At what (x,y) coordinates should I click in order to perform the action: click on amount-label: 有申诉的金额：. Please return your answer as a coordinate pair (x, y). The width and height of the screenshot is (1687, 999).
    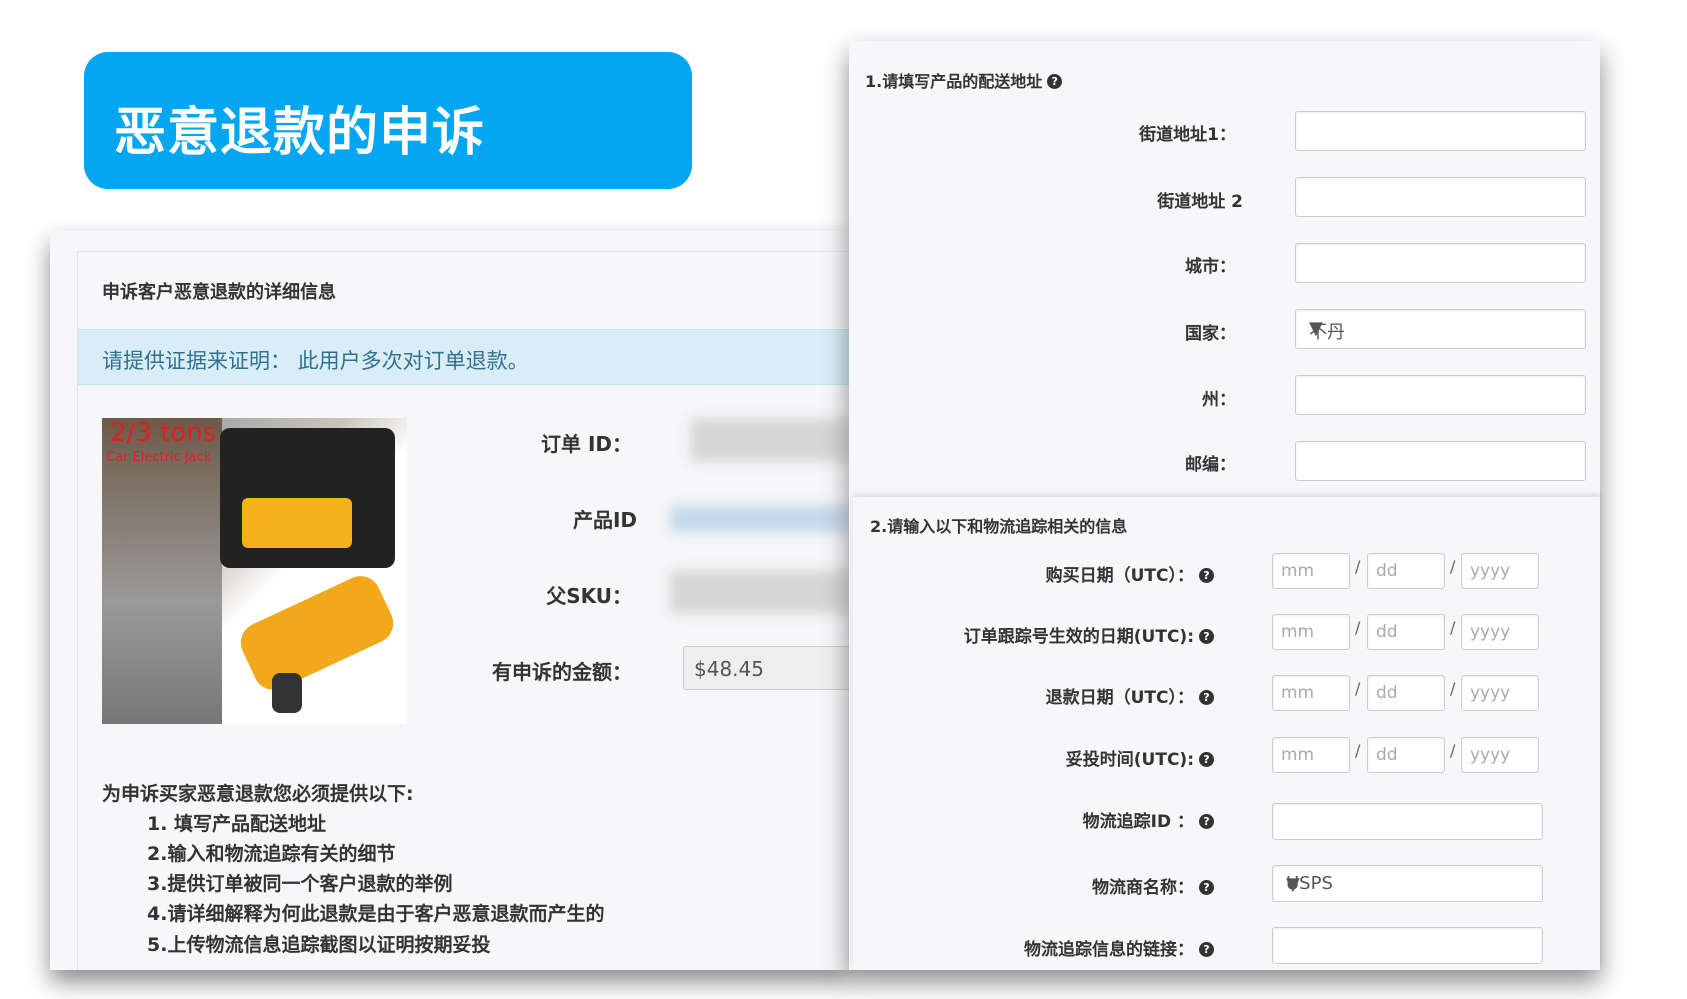
    Looking at the image, I should click on (562, 672).